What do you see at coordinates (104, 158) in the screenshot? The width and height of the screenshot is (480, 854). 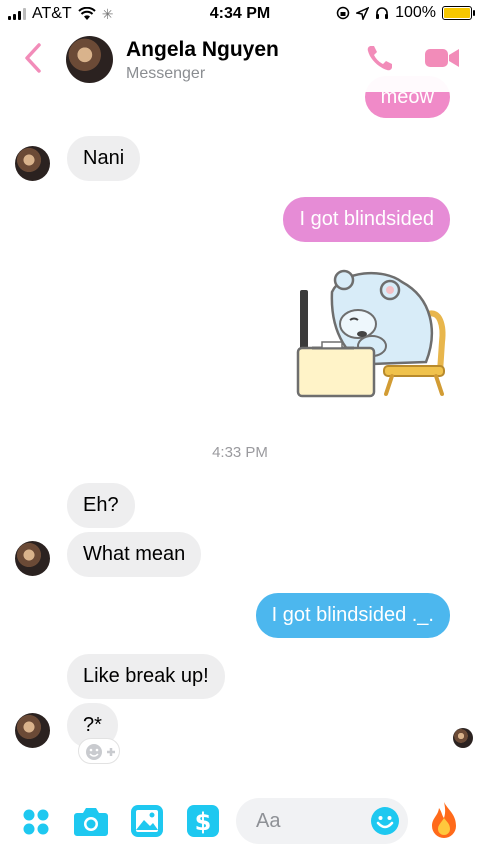 I see `message-bubble-incoming: Nani` at bounding box center [104, 158].